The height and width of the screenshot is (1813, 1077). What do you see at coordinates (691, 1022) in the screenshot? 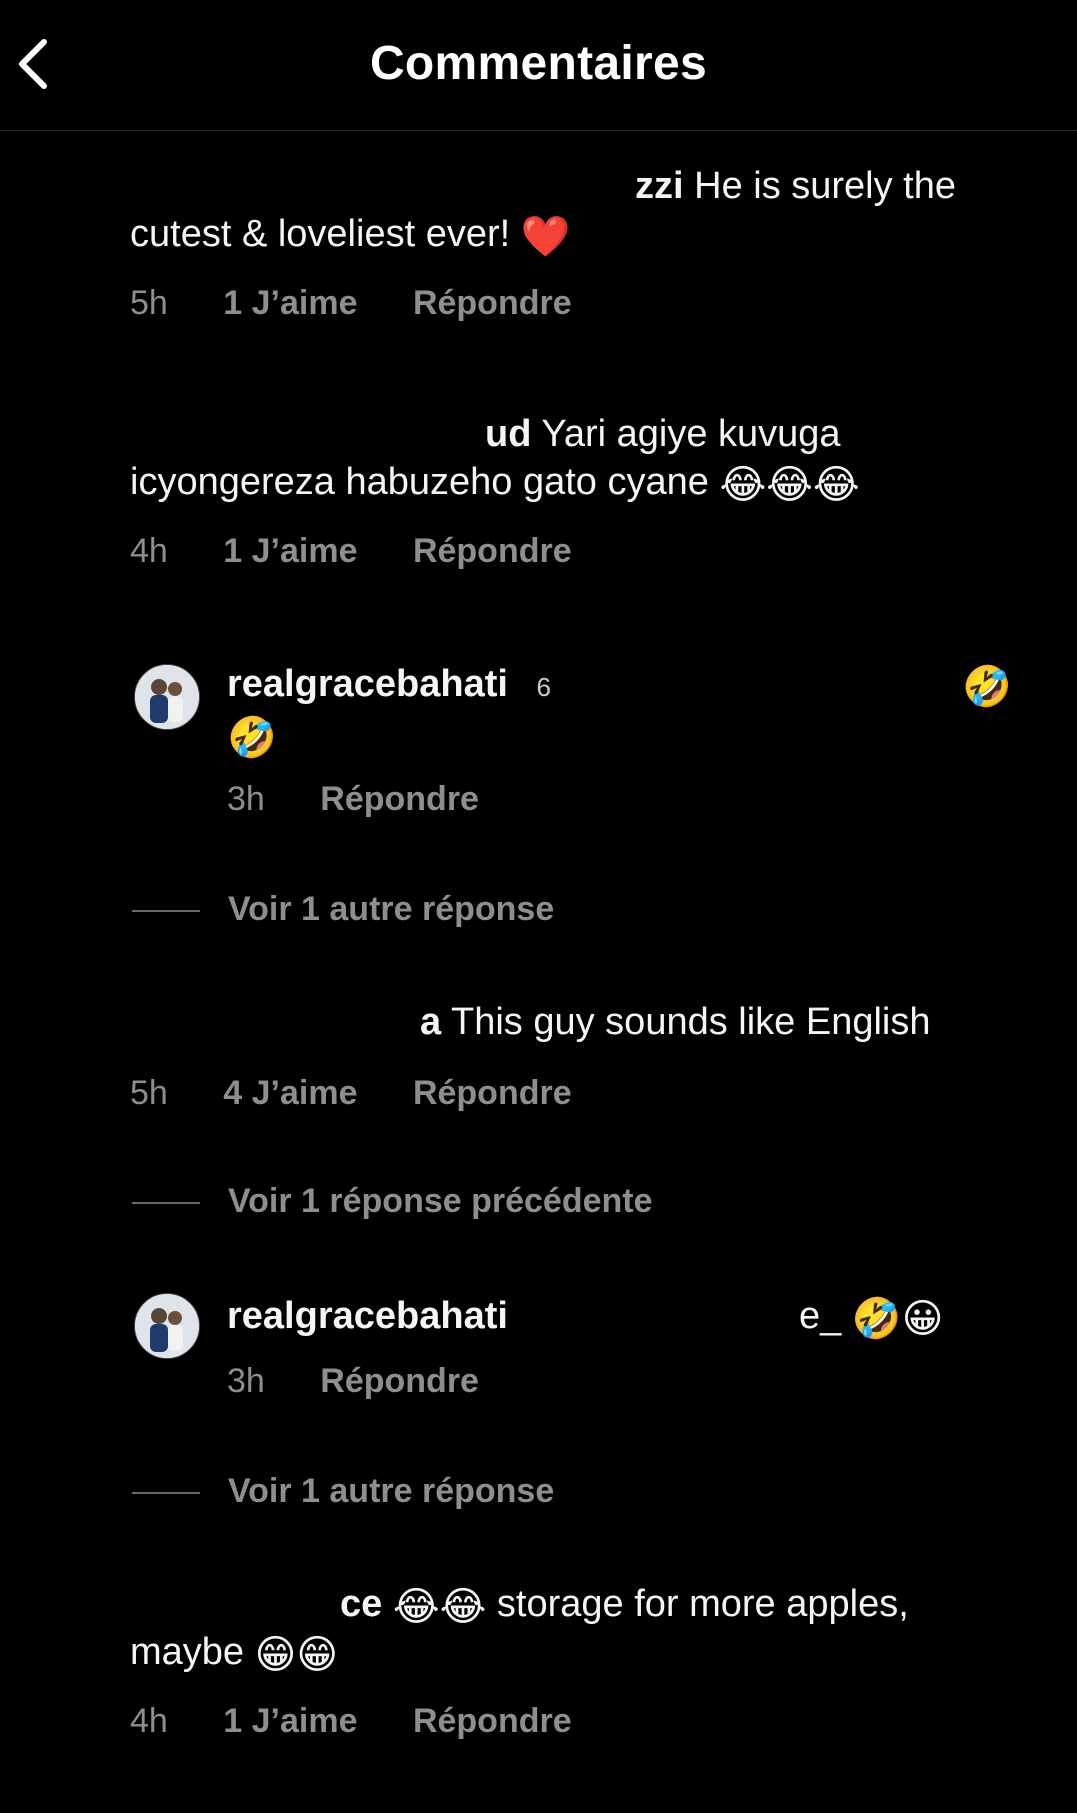
I see `comment-text: This guy sounds like English` at bounding box center [691, 1022].